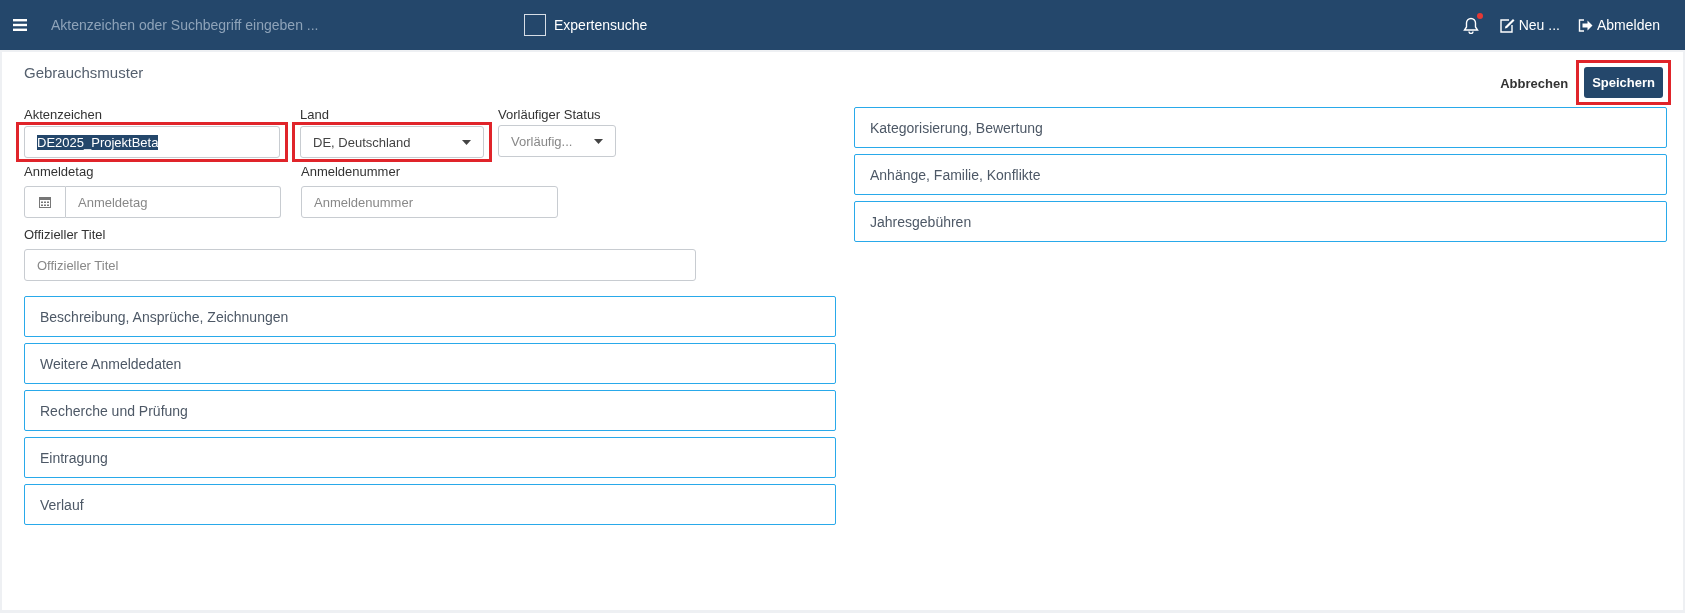 This screenshot has width=1685, height=613. I want to click on field-label: Aktenzeichen, so click(64, 114).